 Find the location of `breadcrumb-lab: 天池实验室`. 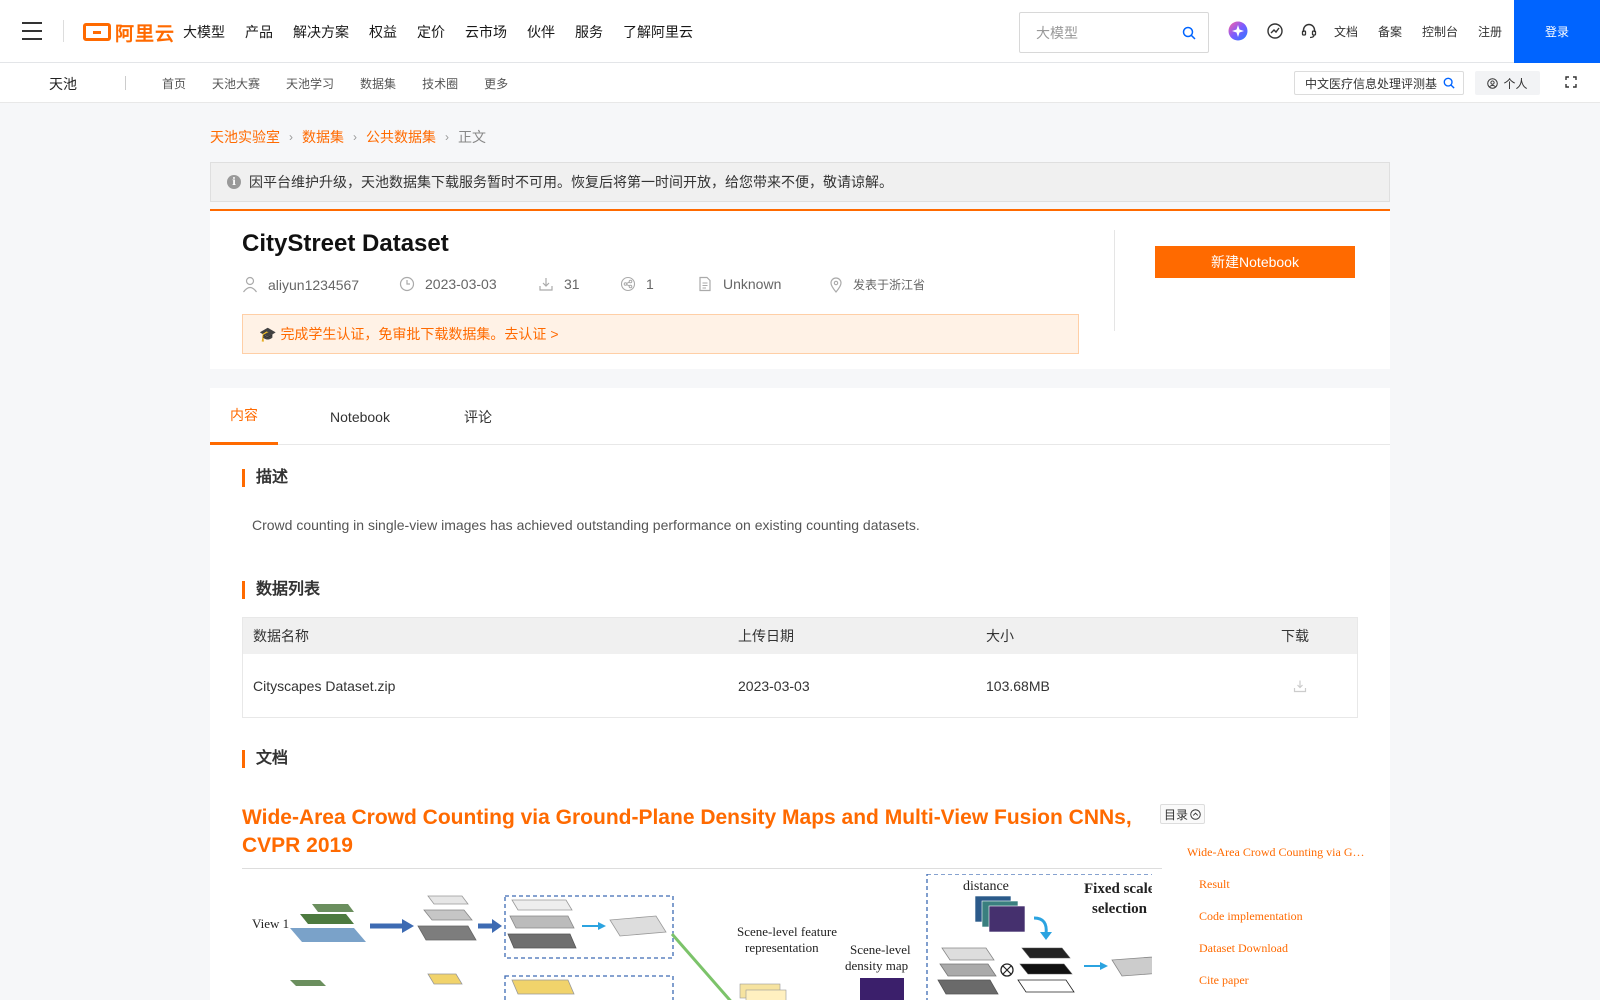

breadcrumb-lab: 天池实验室 is located at coordinates (245, 137).